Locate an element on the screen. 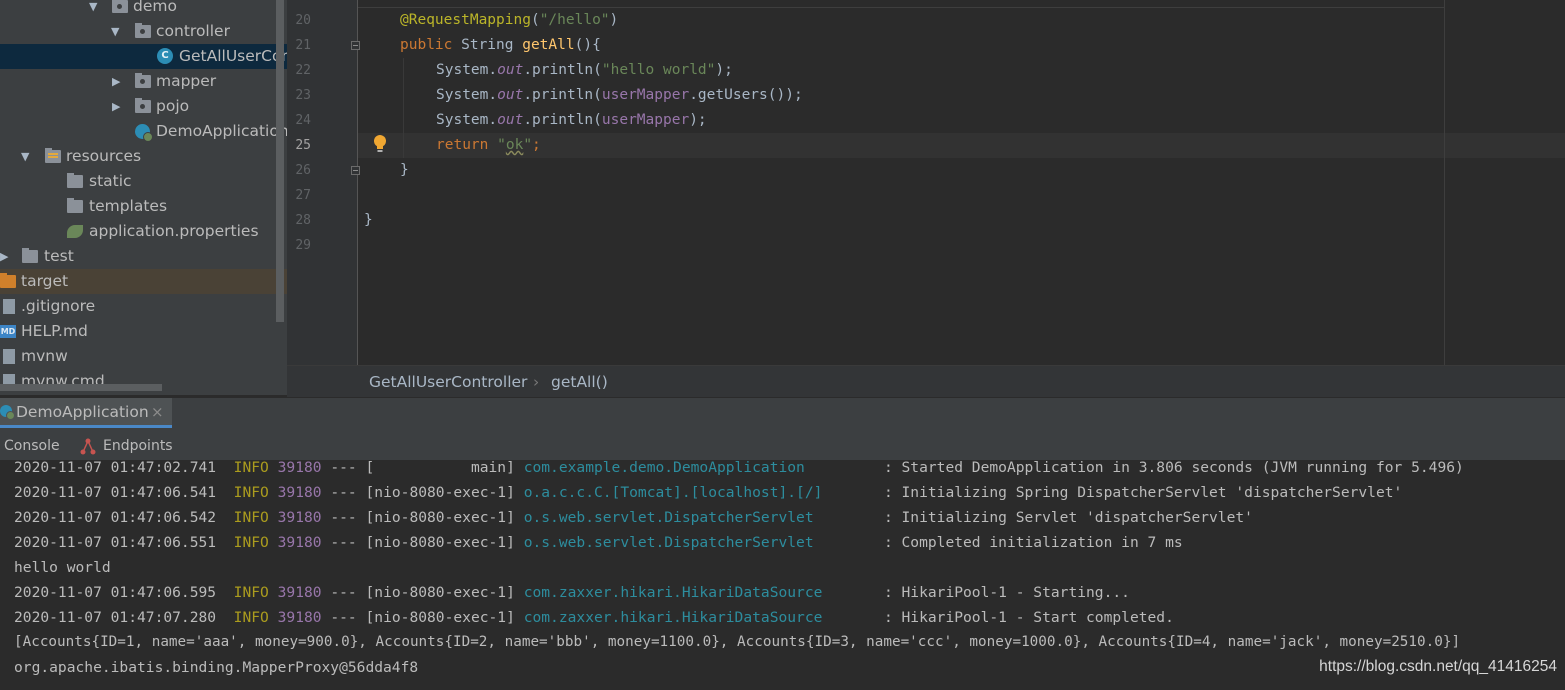 The height and width of the screenshot is (690, 1565). log-timestamp: 2020-11-07 01:47:06.595 is located at coordinates (115, 592).